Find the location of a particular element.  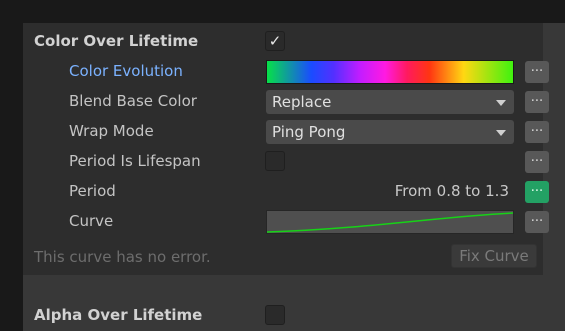

curve-preview is located at coordinates (390, 222).